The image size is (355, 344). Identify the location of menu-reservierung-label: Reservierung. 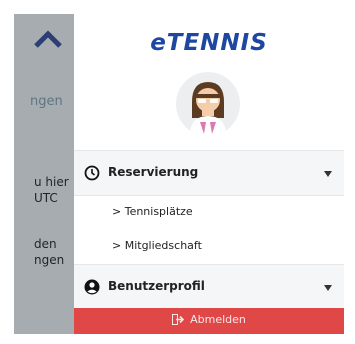
(153, 172).